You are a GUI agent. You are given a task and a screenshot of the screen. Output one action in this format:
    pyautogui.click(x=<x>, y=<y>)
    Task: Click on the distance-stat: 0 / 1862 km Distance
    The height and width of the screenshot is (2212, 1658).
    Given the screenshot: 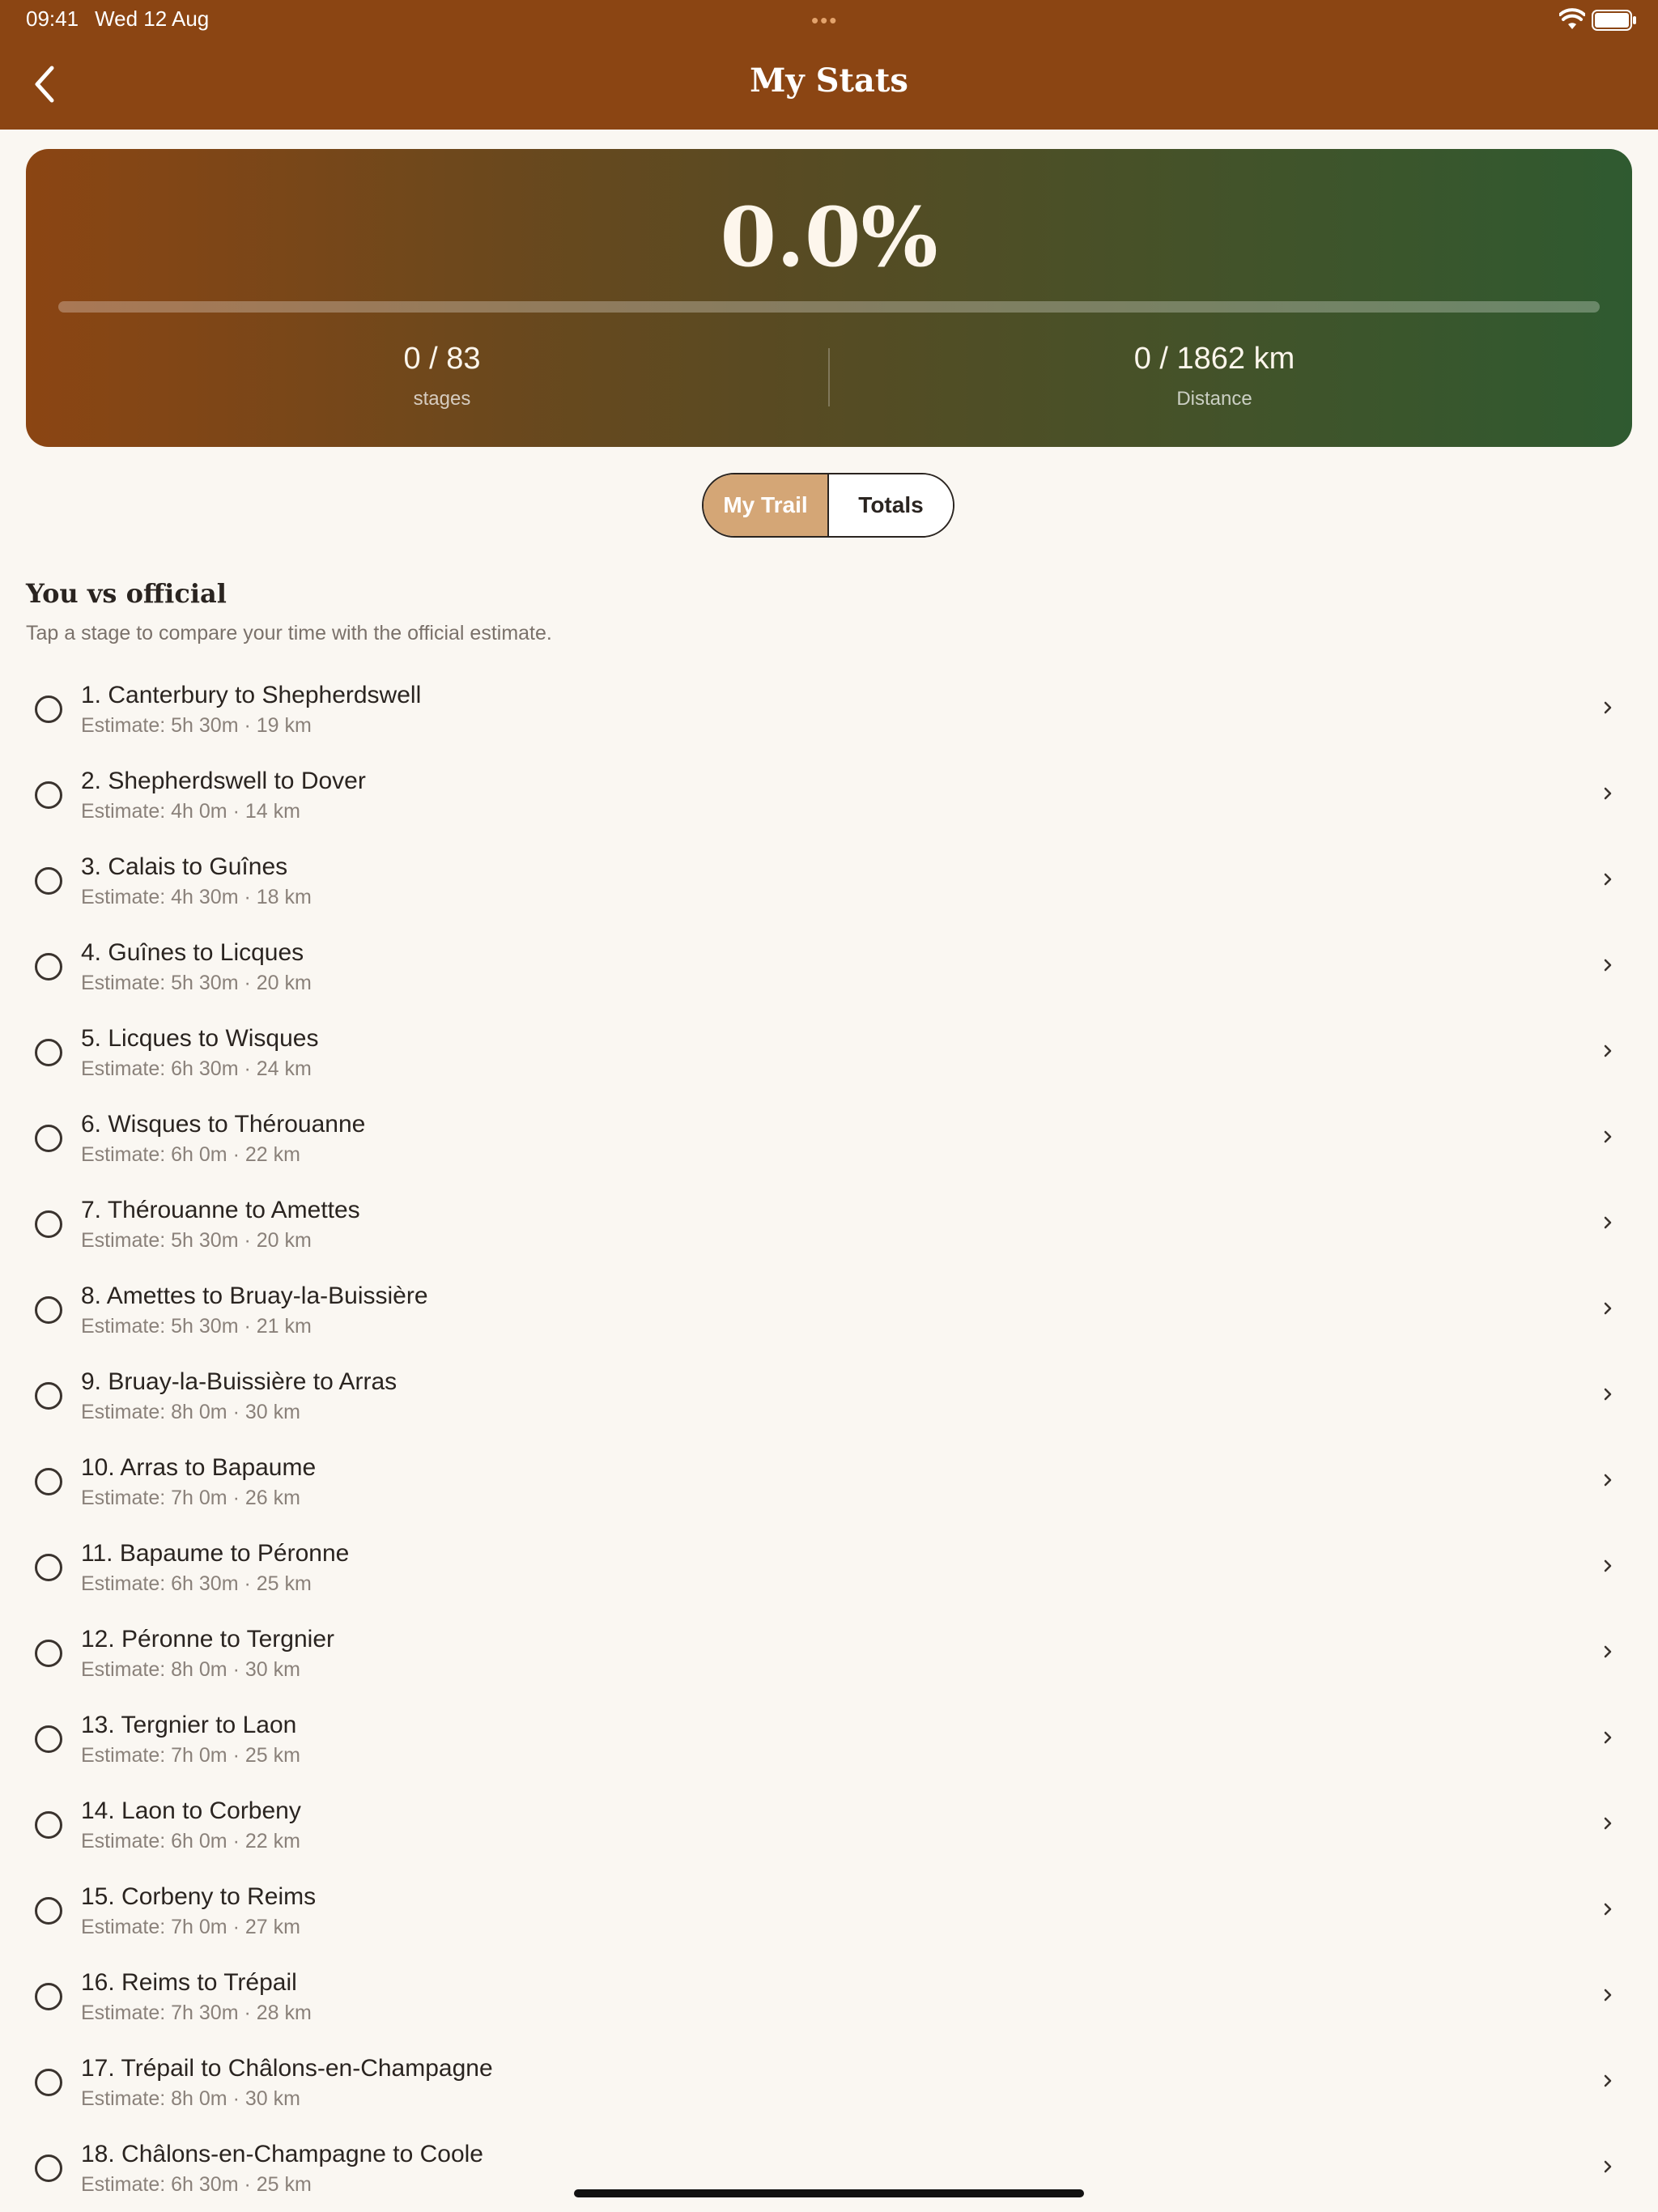 What is the action you would take?
    pyautogui.click(x=1214, y=376)
    